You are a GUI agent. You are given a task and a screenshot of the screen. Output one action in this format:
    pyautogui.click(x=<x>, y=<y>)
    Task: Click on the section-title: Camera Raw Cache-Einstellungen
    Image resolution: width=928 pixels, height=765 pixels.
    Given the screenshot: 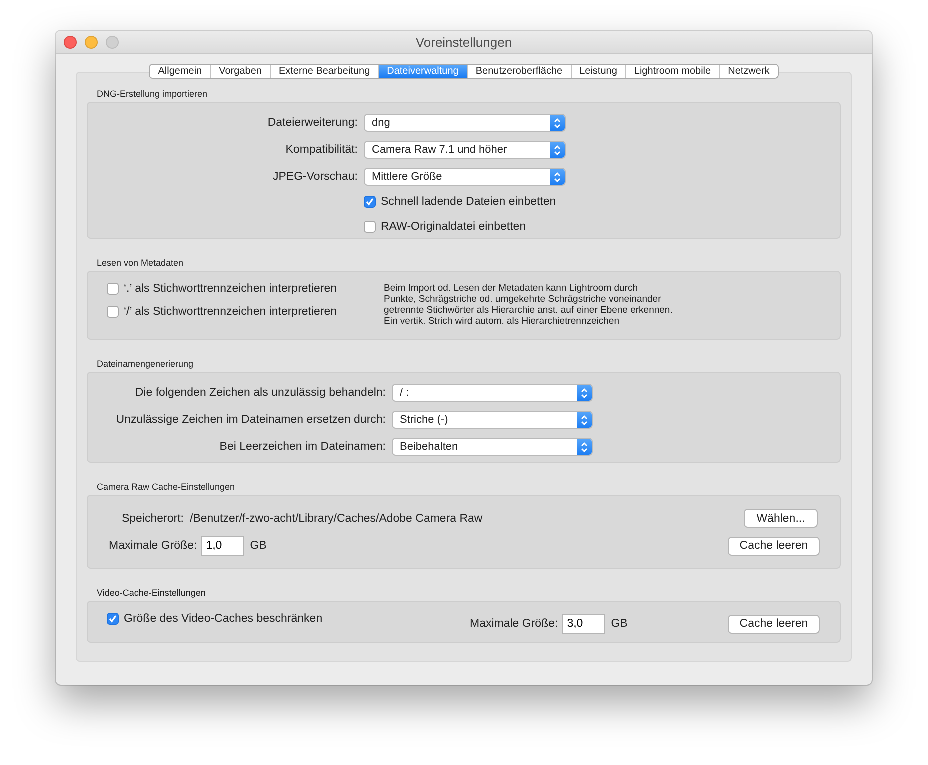 What is the action you would take?
    pyautogui.click(x=166, y=487)
    